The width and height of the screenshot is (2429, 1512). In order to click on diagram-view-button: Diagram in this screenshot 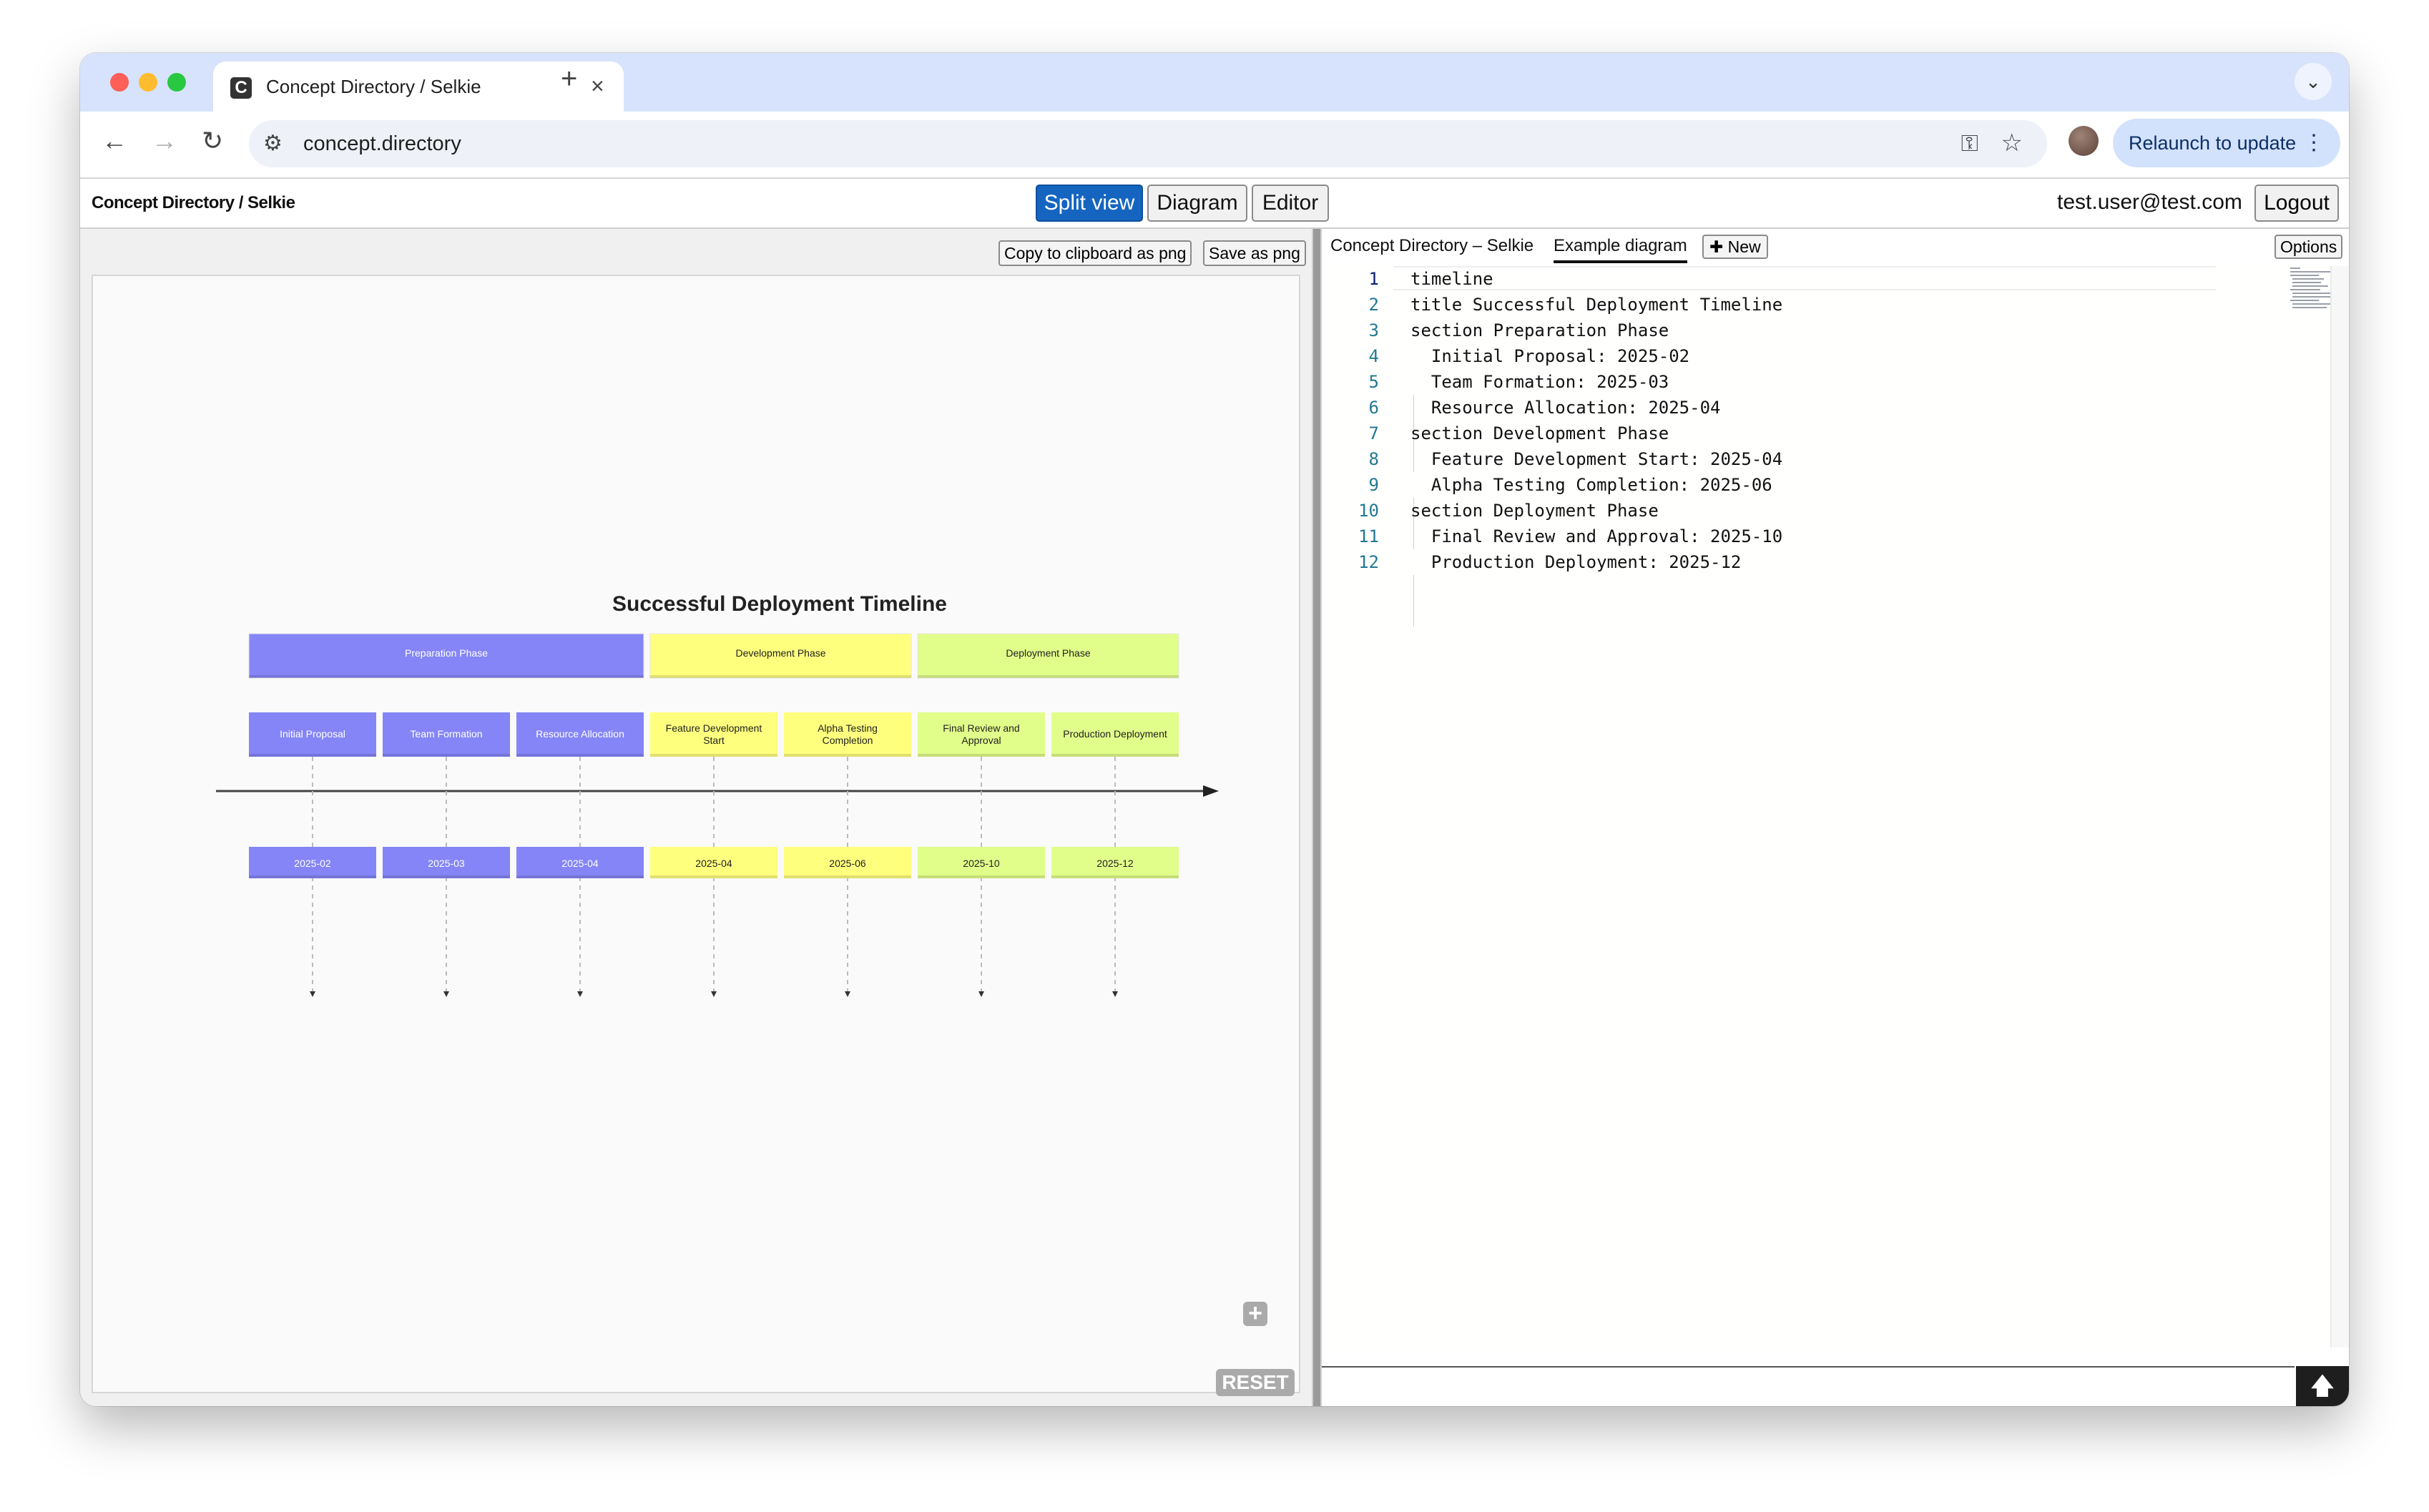, I will do `click(1197, 203)`.